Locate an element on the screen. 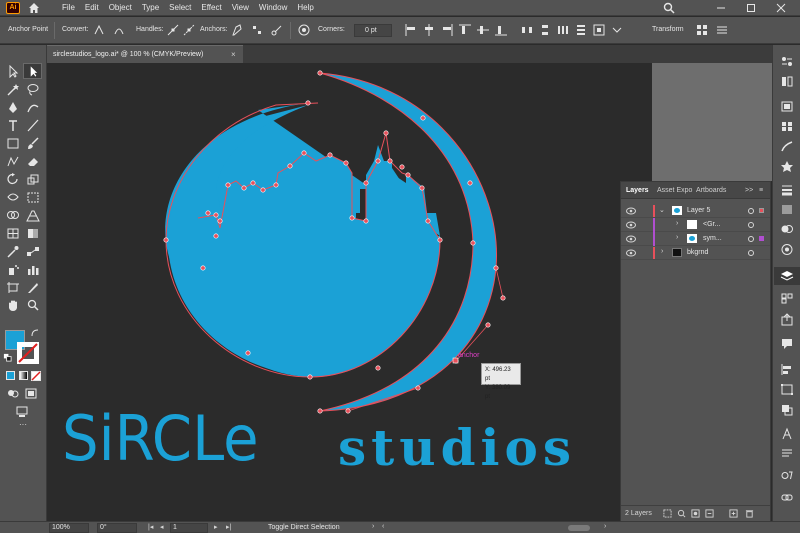  scale-tool-icon is located at coordinates (33, 179).